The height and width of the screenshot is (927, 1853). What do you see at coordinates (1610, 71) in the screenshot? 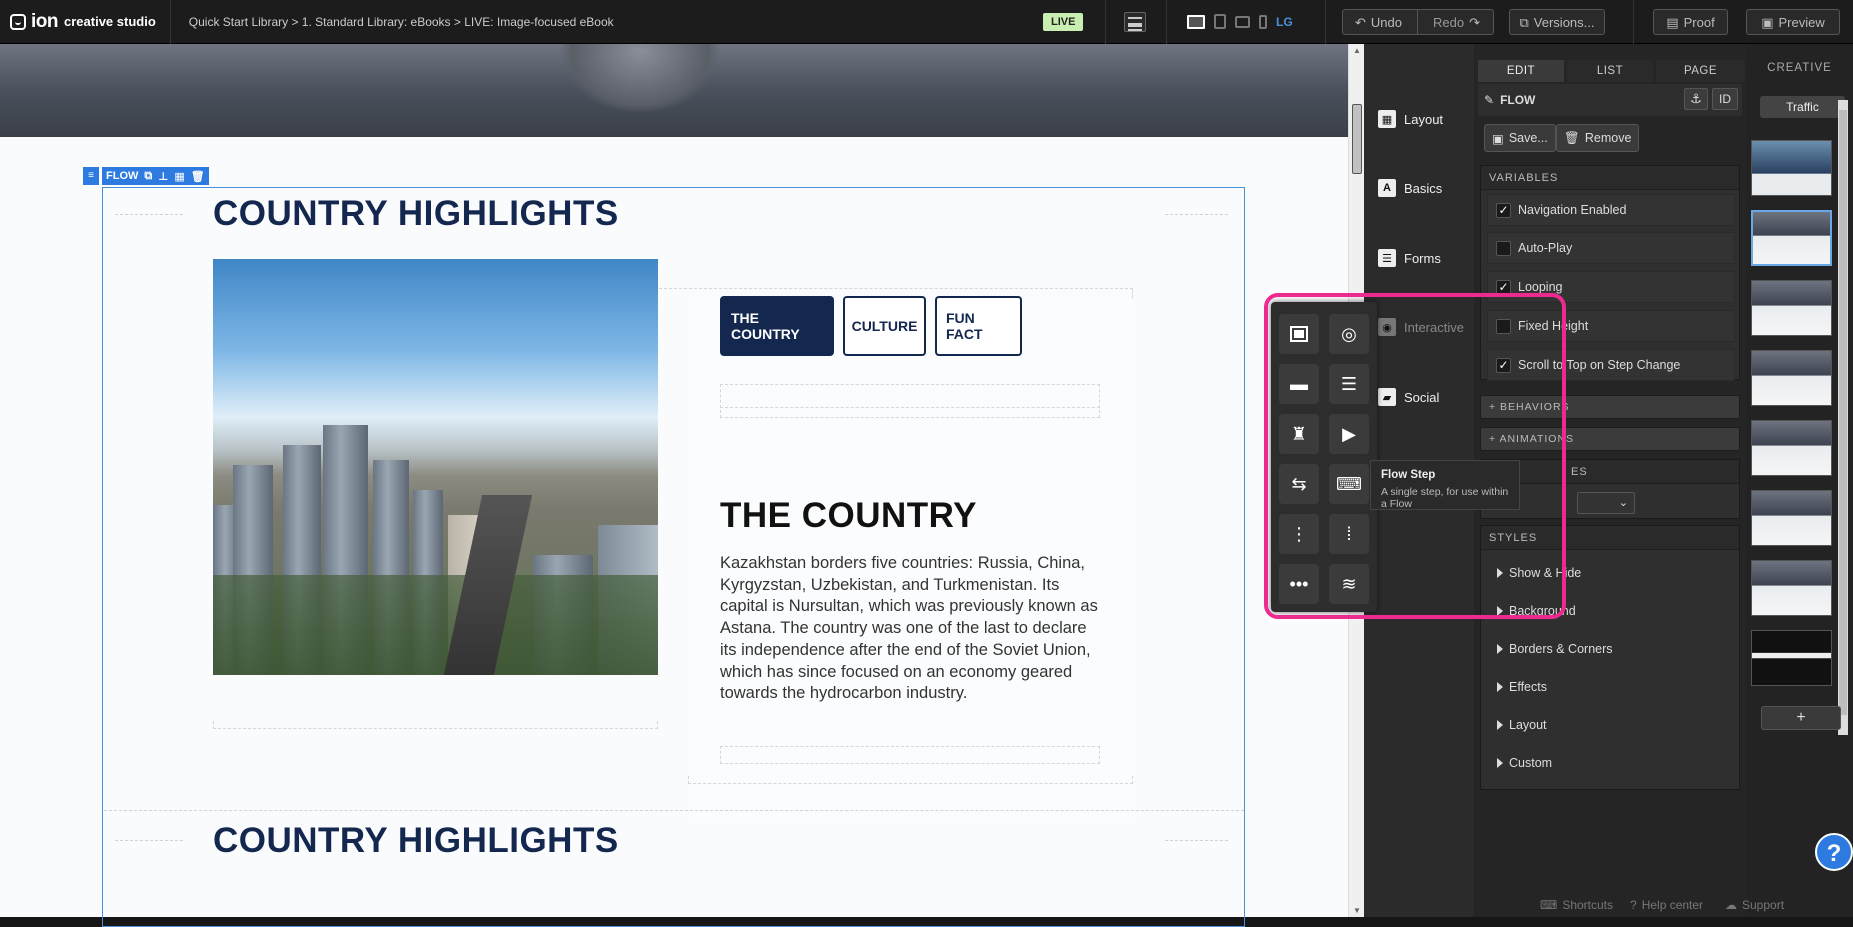
I see `tab-list: LIST` at bounding box center [1610, 71].